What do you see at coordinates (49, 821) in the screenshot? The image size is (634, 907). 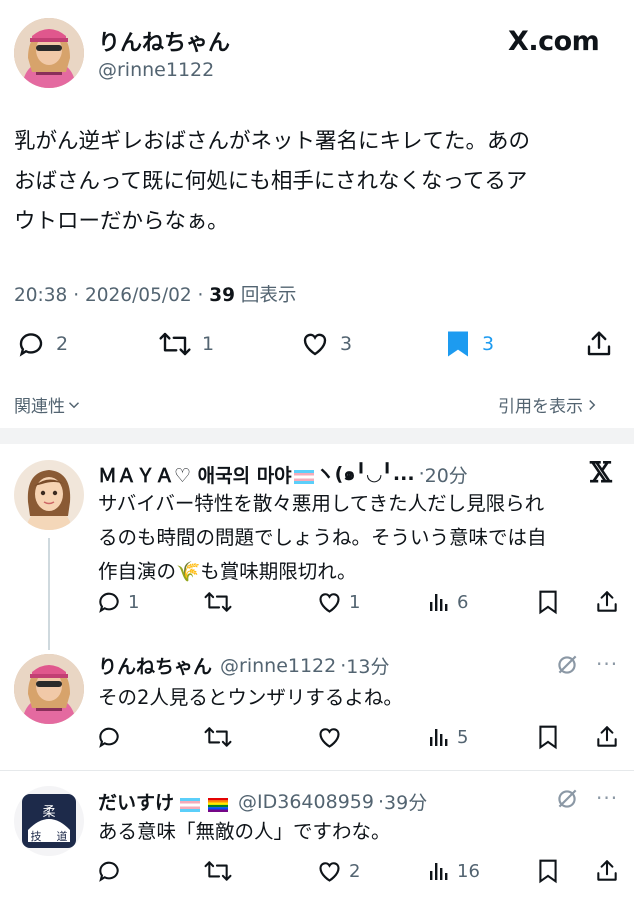 I see `reply-avatar: 柔 技 道` at bounding box center [49, 821].